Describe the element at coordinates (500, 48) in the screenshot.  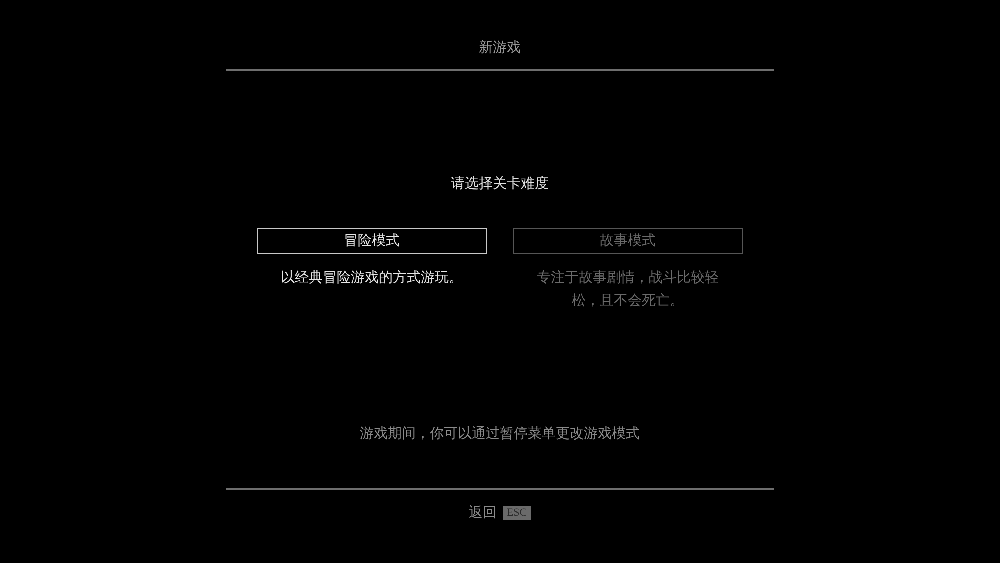
I see `screen-title: 新游戏` at that location.